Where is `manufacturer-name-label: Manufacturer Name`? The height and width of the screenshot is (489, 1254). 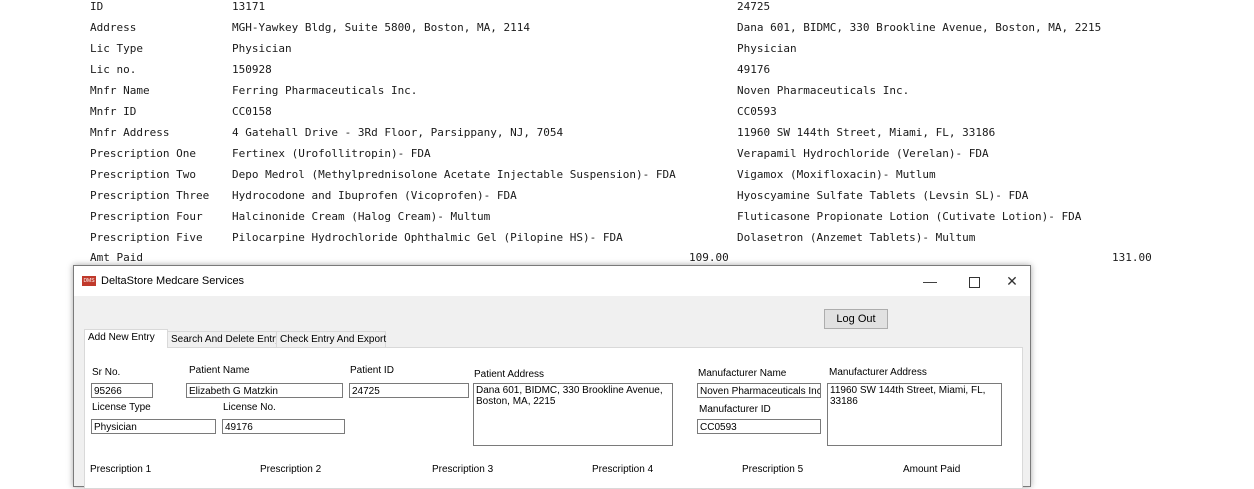
manufacturer-name-label: Manufacturer Name is located at coordinates (742, 373).